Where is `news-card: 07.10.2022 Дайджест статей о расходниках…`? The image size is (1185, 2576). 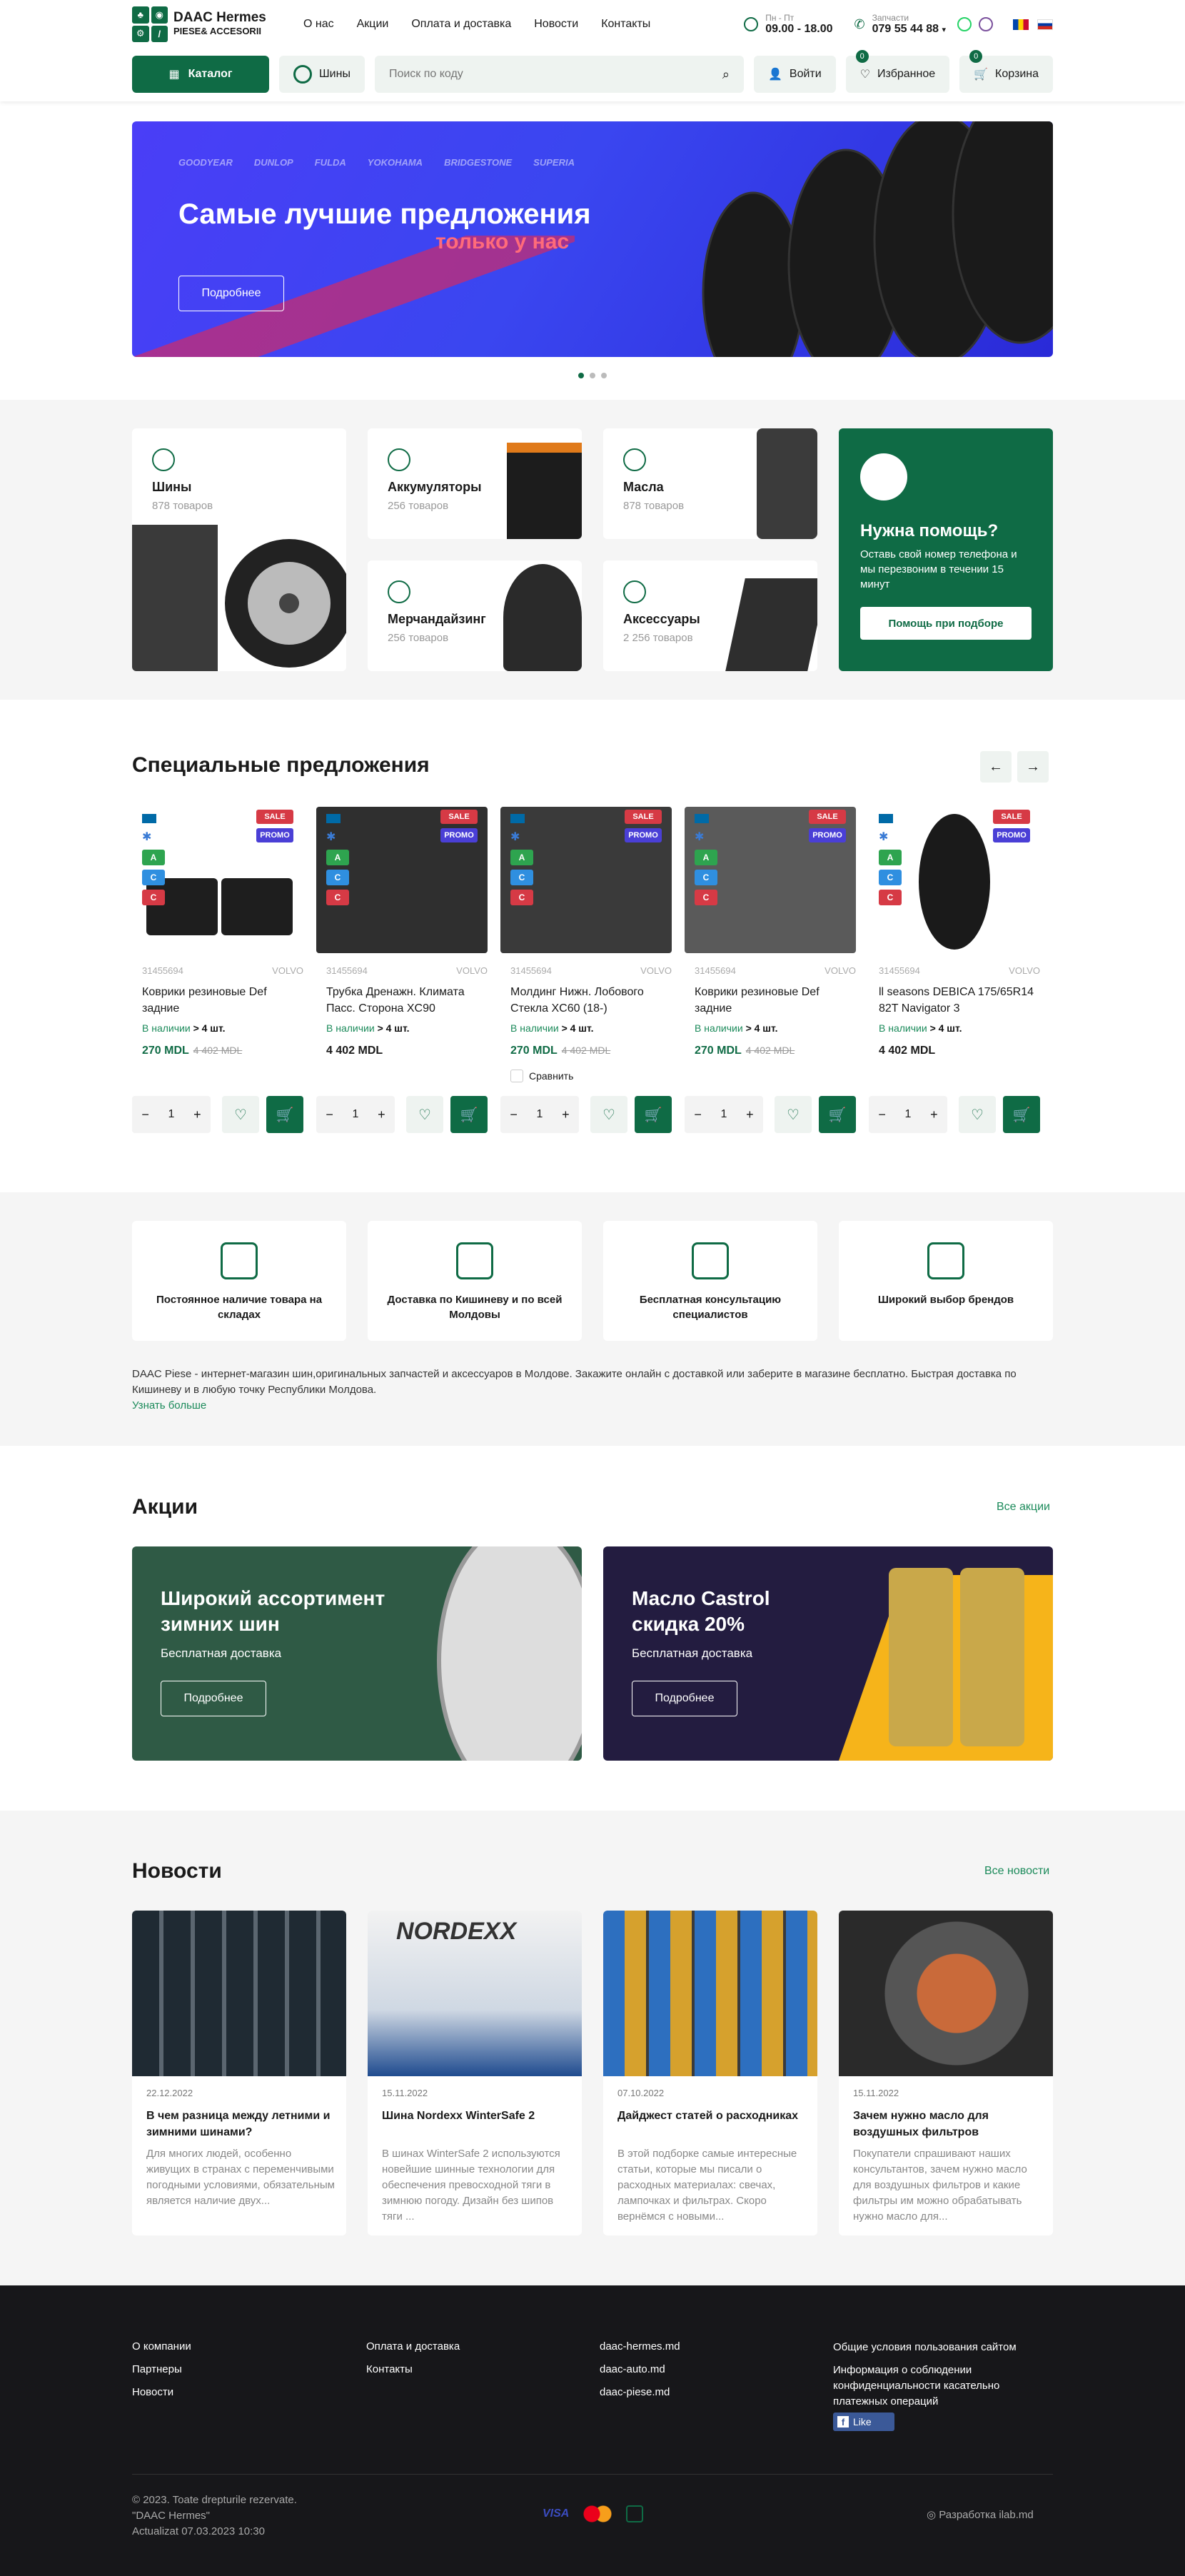
news-card: 07.10.2022 Дайджест статей о расходниках… is located at coordinates (710, 2073).